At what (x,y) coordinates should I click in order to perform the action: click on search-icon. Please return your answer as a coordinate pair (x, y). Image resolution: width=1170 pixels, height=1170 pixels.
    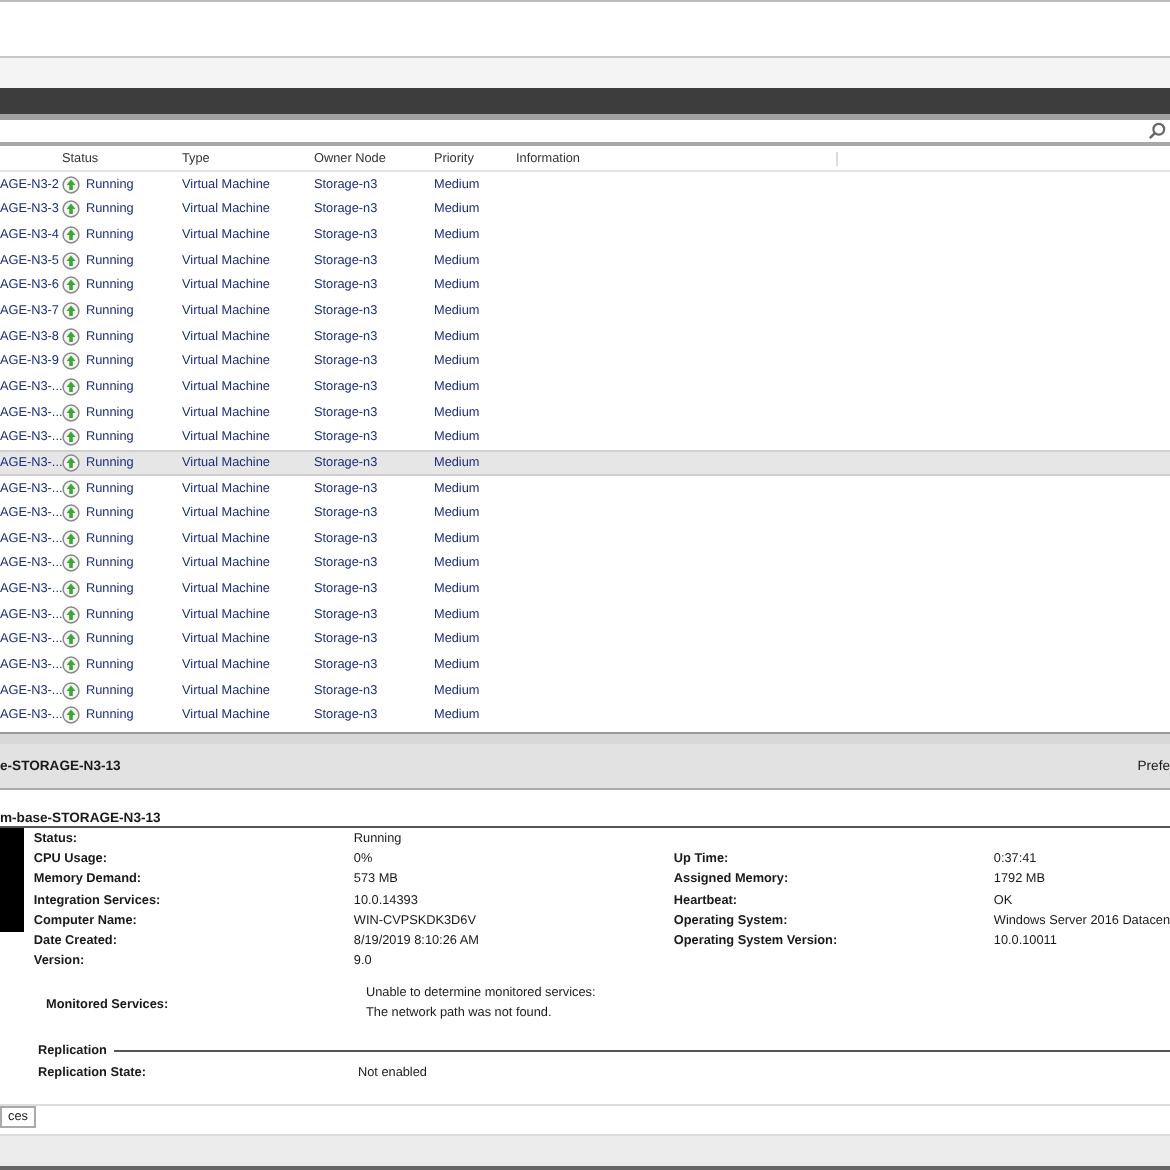
    Looking at the image, I should click on (1157, 131).